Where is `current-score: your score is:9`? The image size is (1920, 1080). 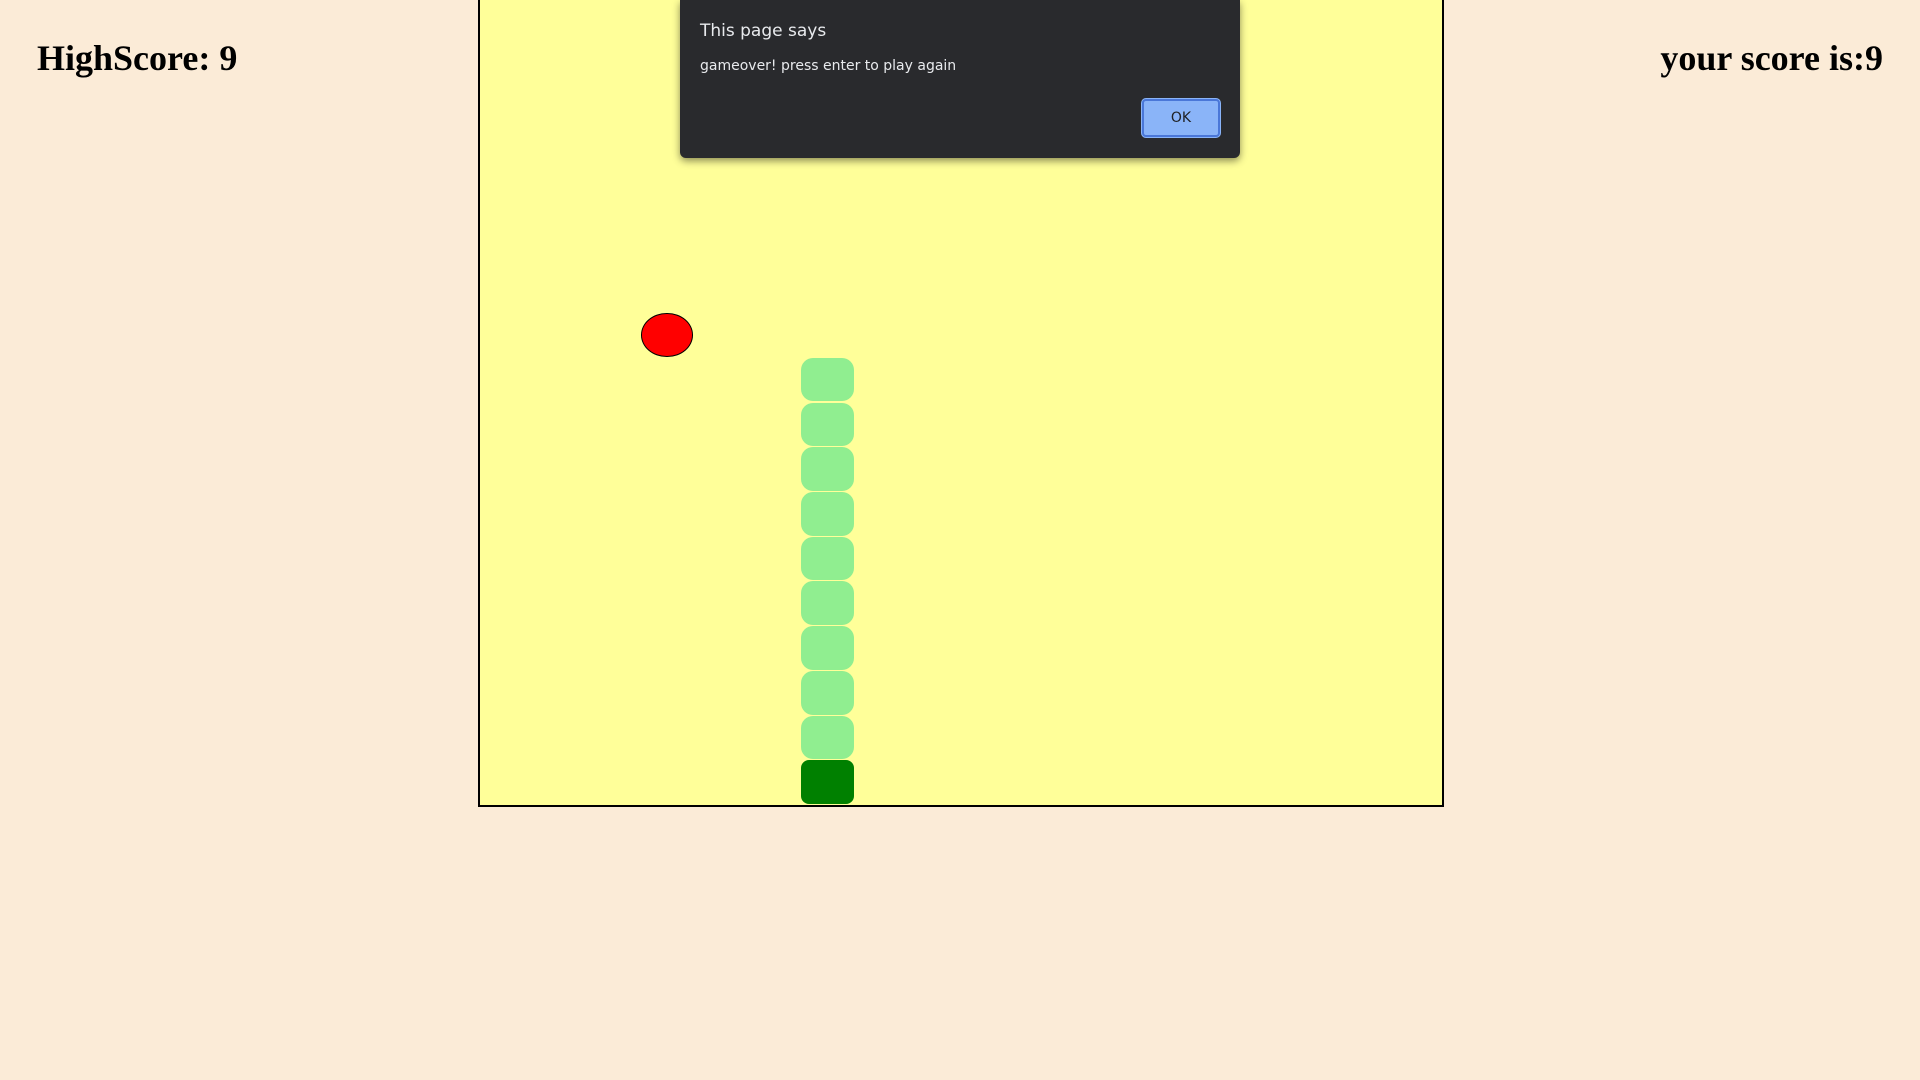 current-score: your score is:9 is located at coordinates (1771, 58).